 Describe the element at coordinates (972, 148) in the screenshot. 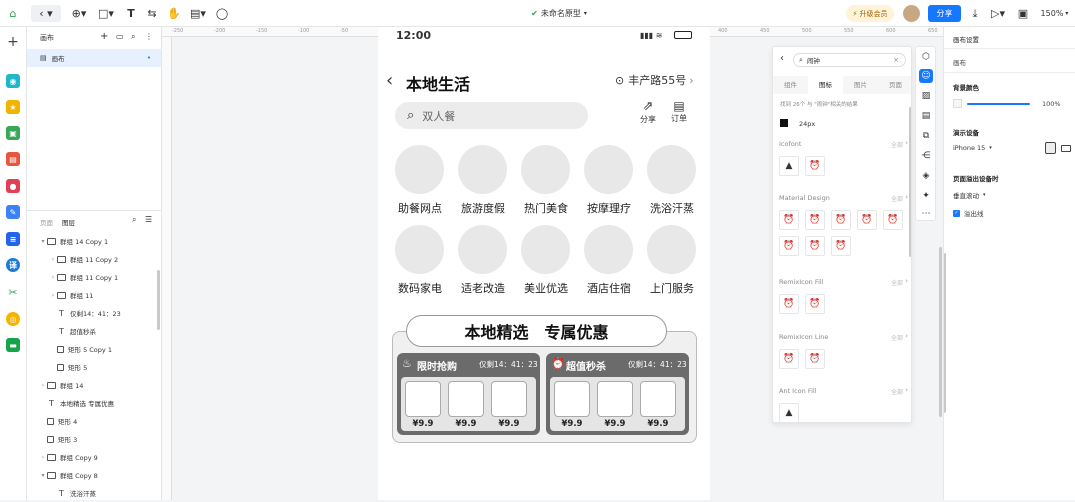

I see `device-select: iPhone 15 ▾` at that location.